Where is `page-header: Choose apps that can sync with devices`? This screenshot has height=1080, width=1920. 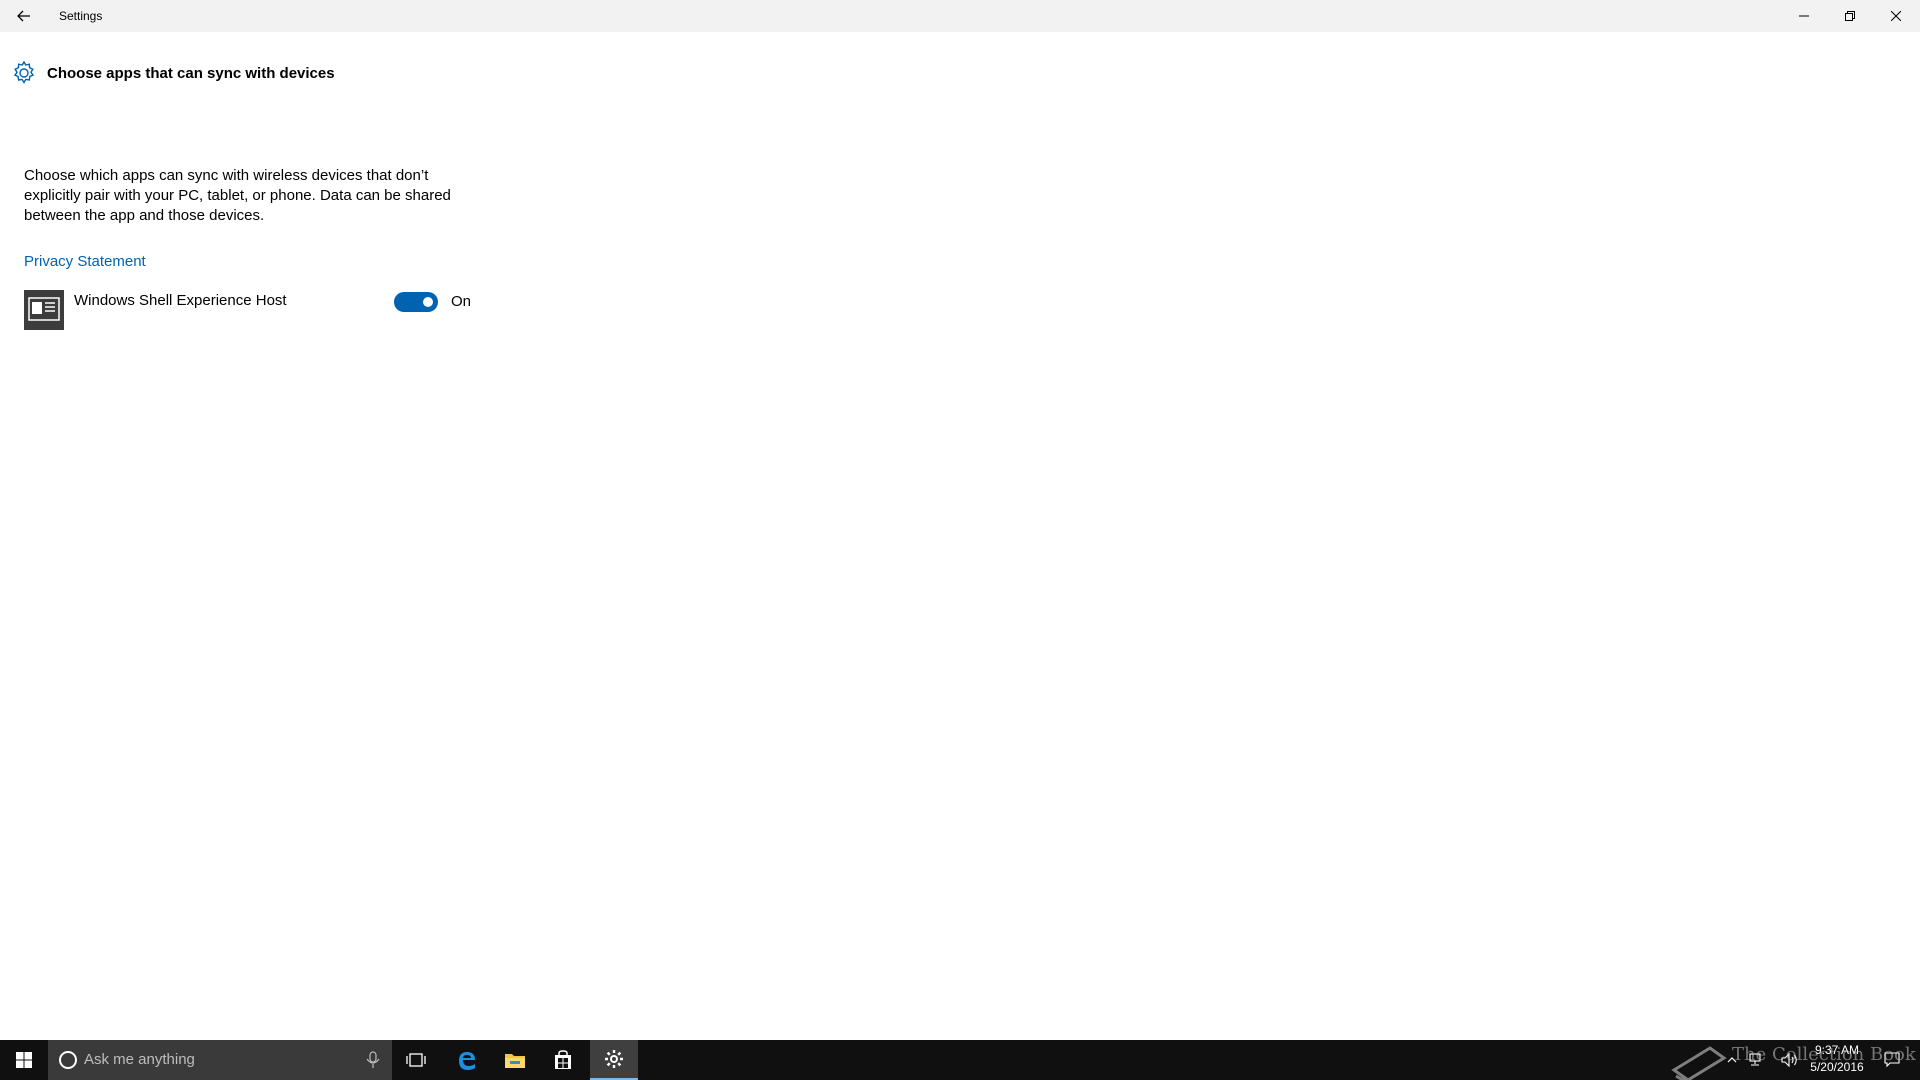 page-header: Choose apps that can sync with devices is located at coordinates (173, 73).